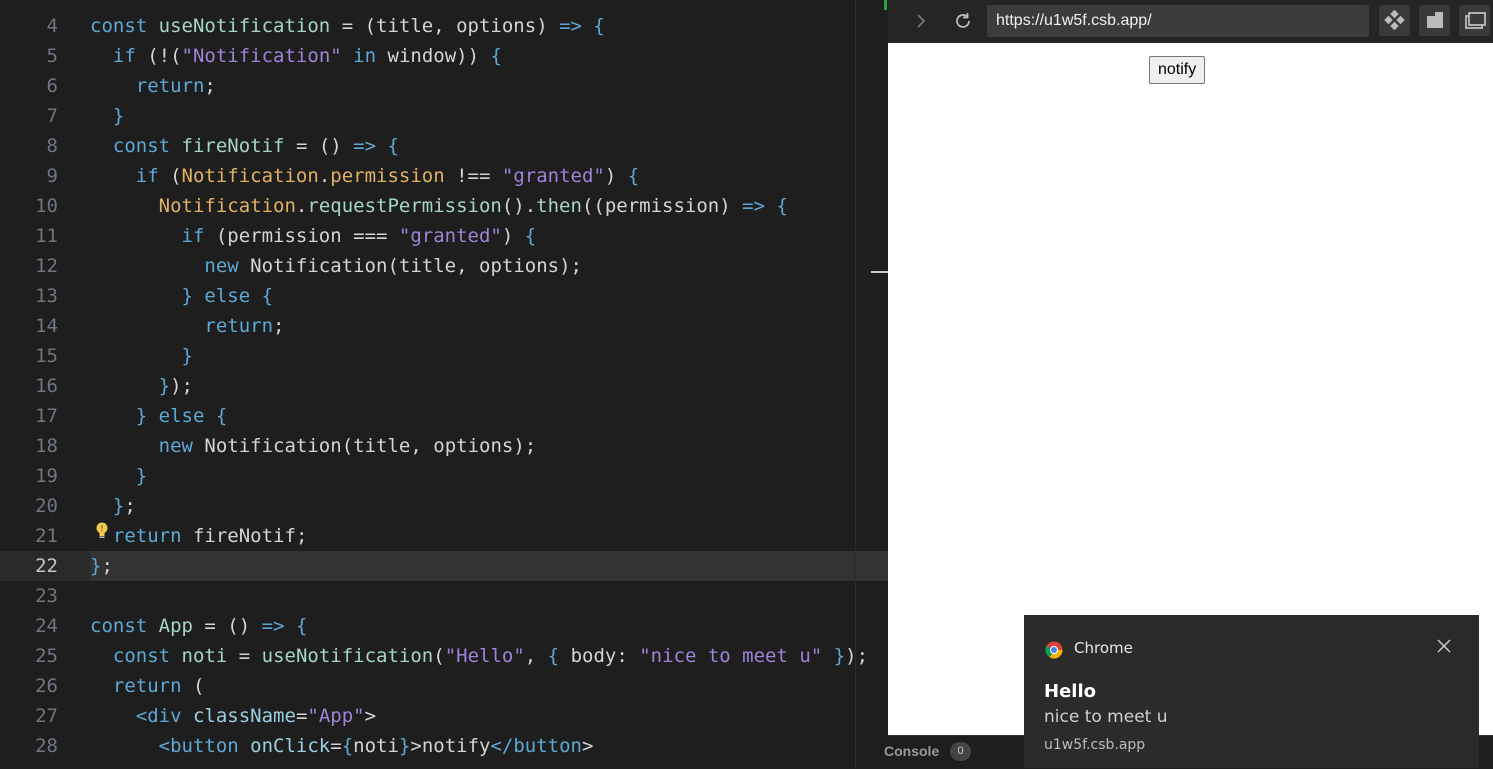 This screenshot has width=1493, height=769. I want to click on code-line: 8 const fireNotif = () => {, so click(444, 146).